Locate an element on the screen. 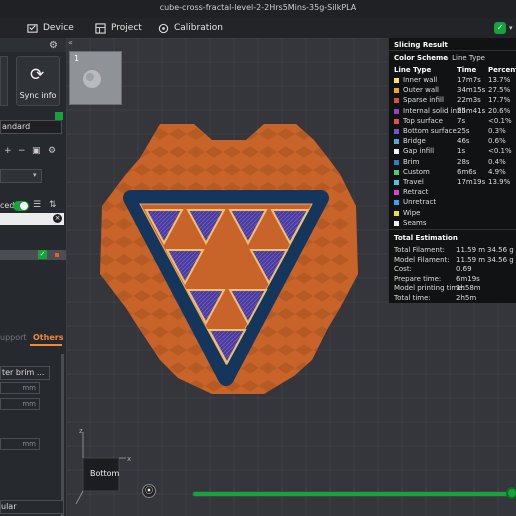  line-type-time: 25m41s is located at coordinates (471, 110).